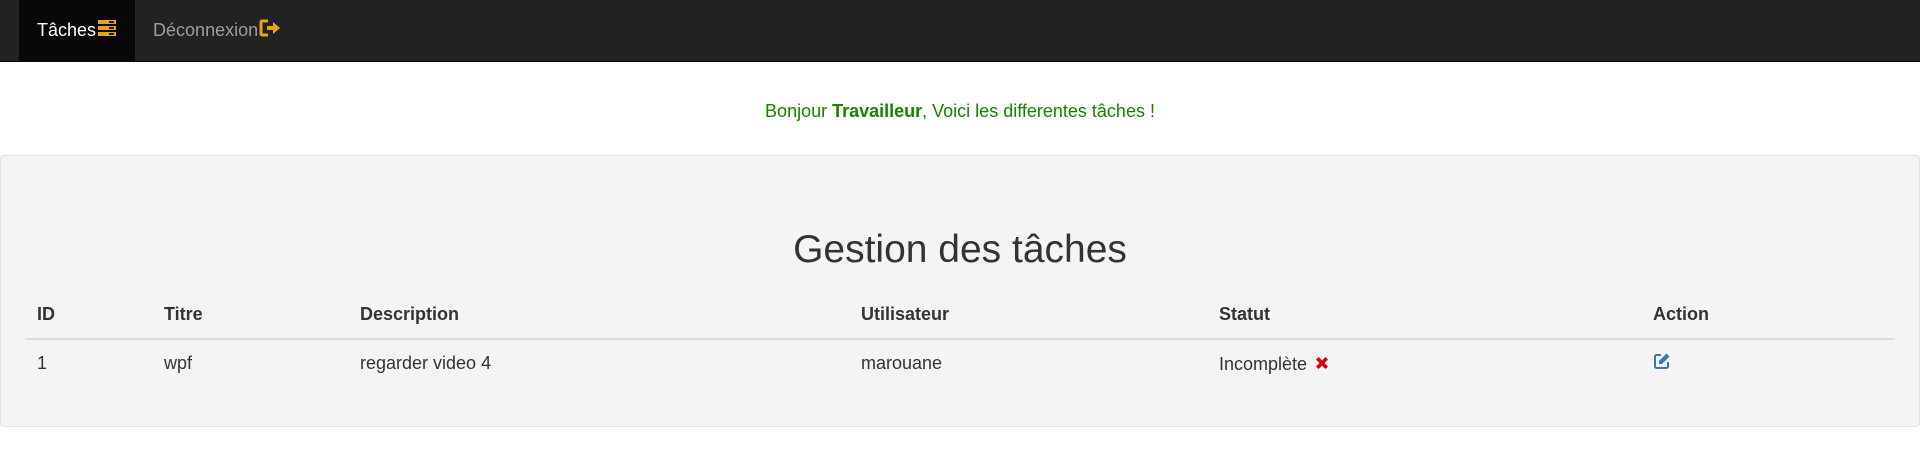 The width and height of the screenshot is (1920, 457). Describe the element at coordinates (1028, 315) in the screenshot. I see `column-header-utilisateur: Utilisateur` at that location.